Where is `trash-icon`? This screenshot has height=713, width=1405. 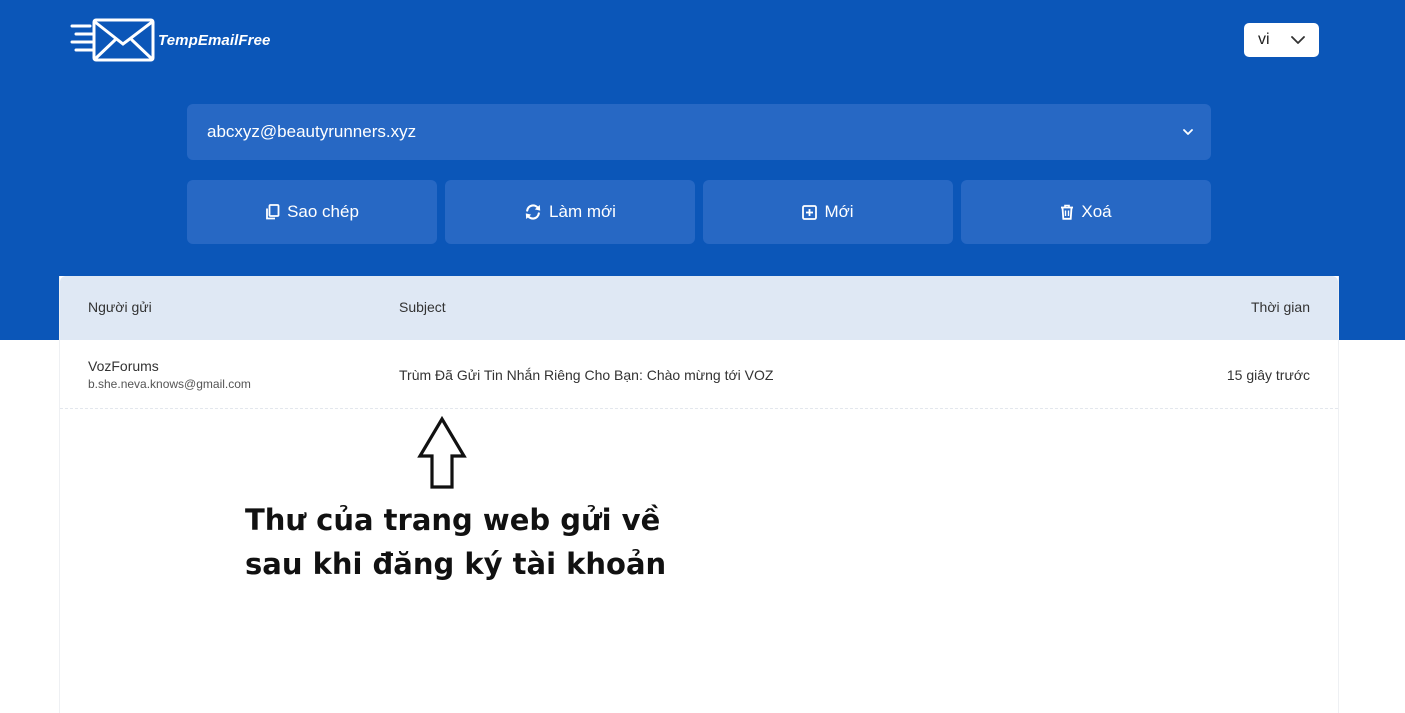
trash-icon is located at coordinates (1067, 212).